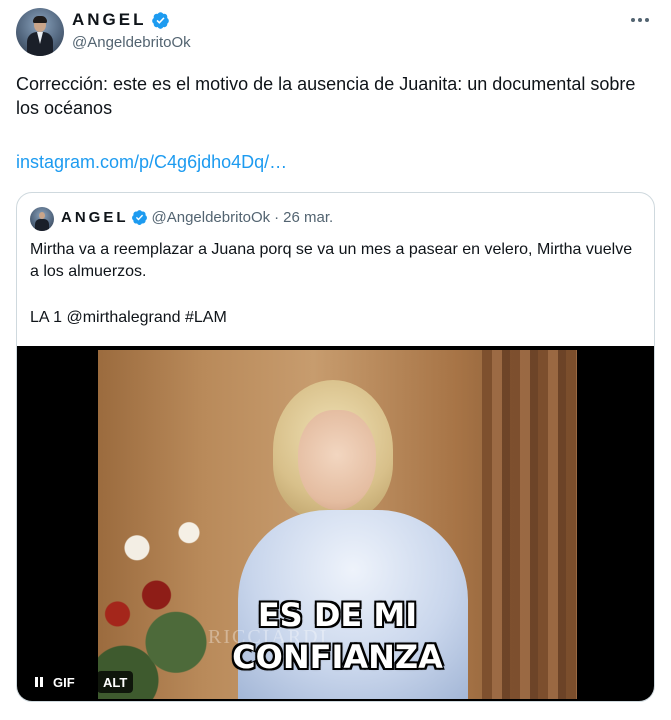  Describe the element at coordinates (211, 217) in the screenshot. I see `quoted-author-handle: @AngeldebritoOk` at that location.